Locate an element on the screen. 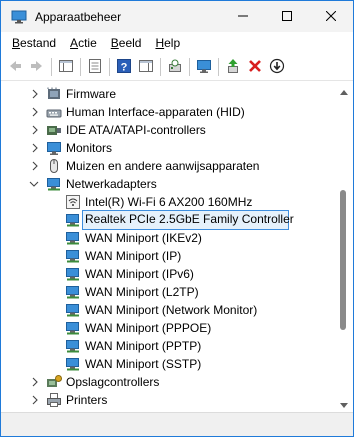 This screenshot has width=354, height=437. menu-bar: Bestand Actie Beeld Help is located at coordinates (177, 43).